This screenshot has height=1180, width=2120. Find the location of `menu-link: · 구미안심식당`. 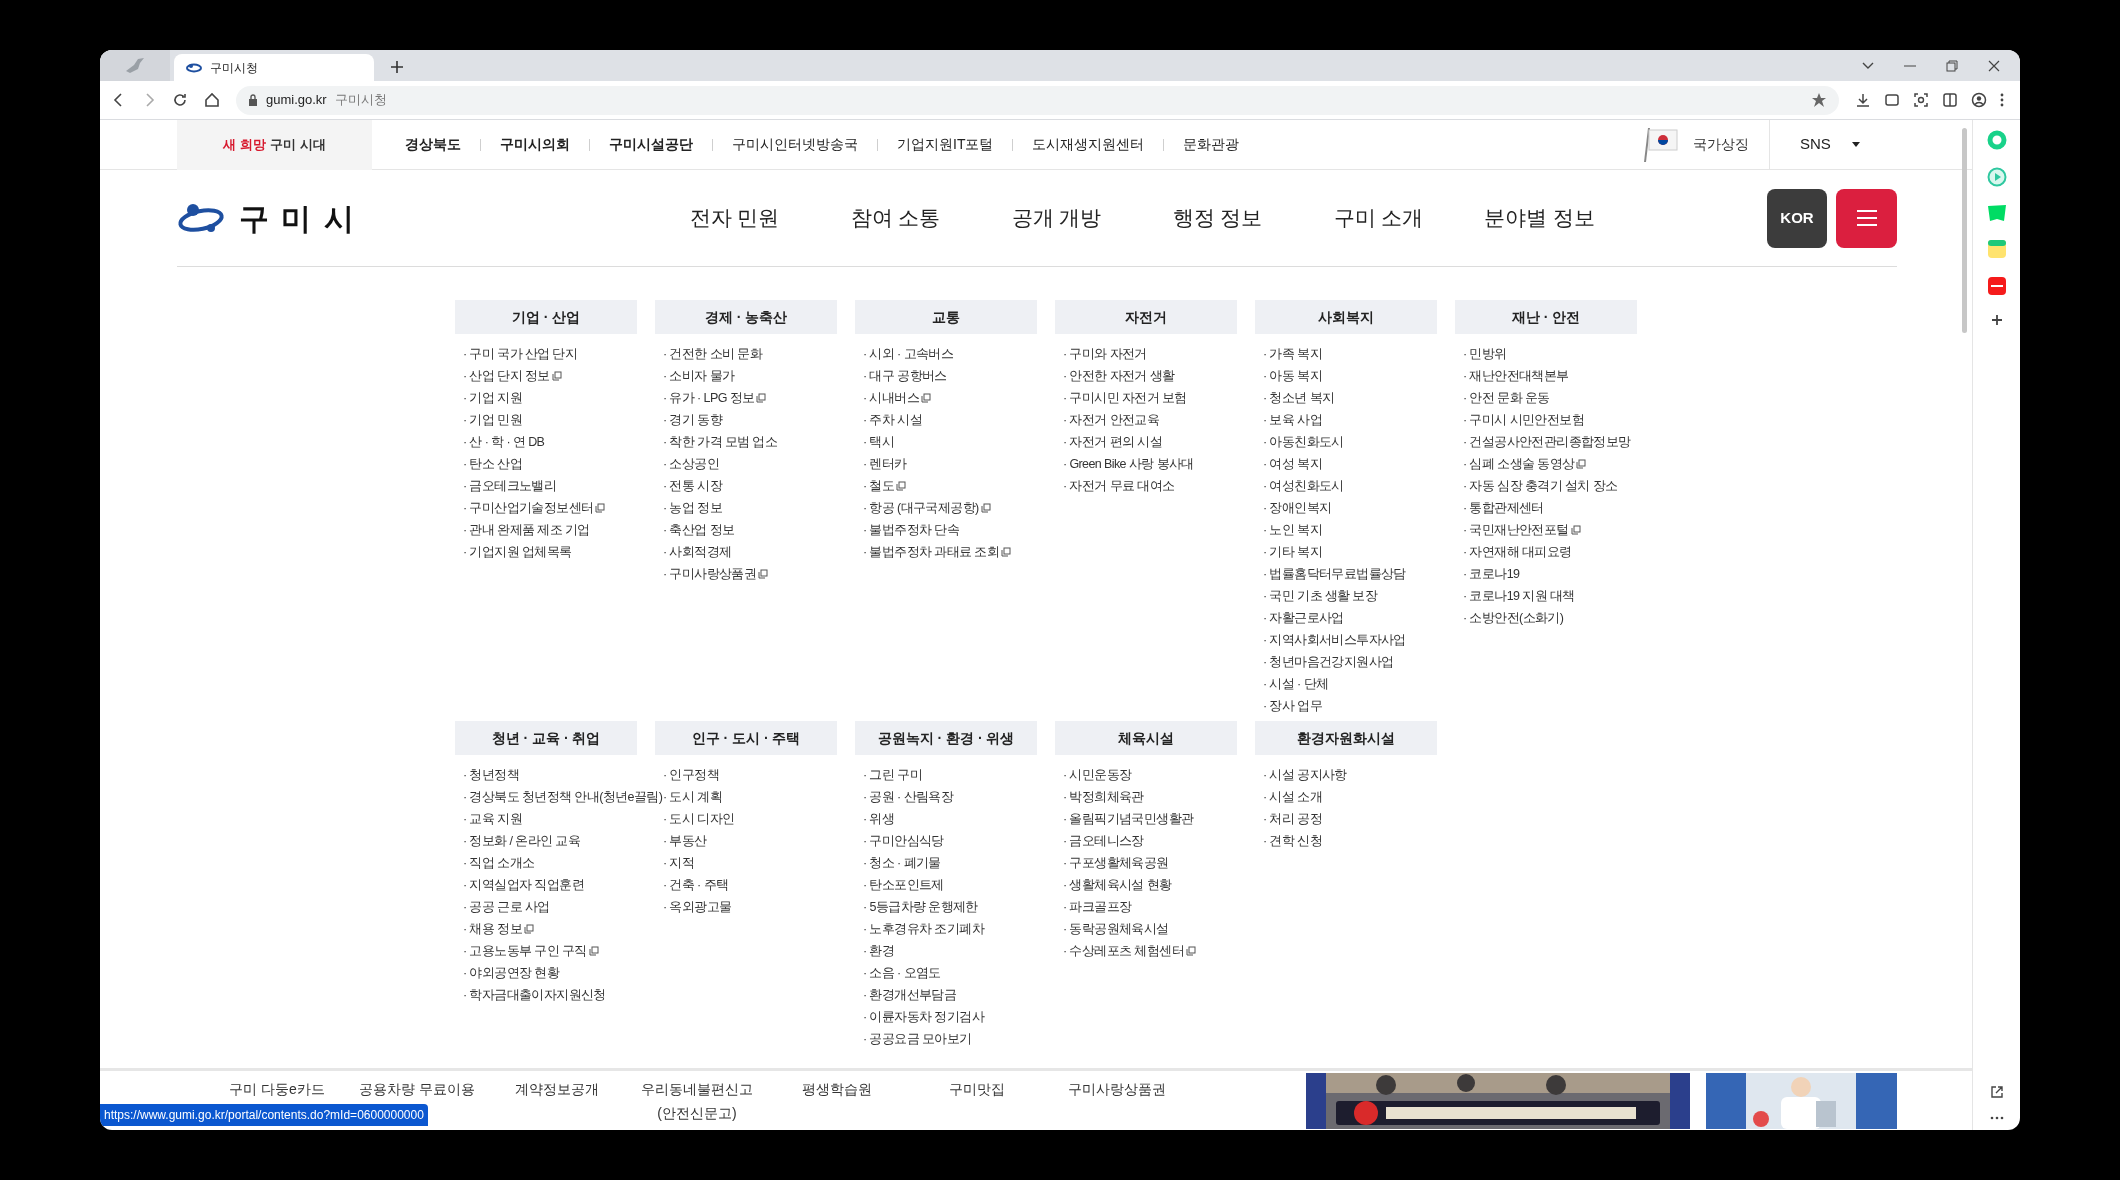

menu-link: · 구미안심식당 is located at coordinates (903, 841).